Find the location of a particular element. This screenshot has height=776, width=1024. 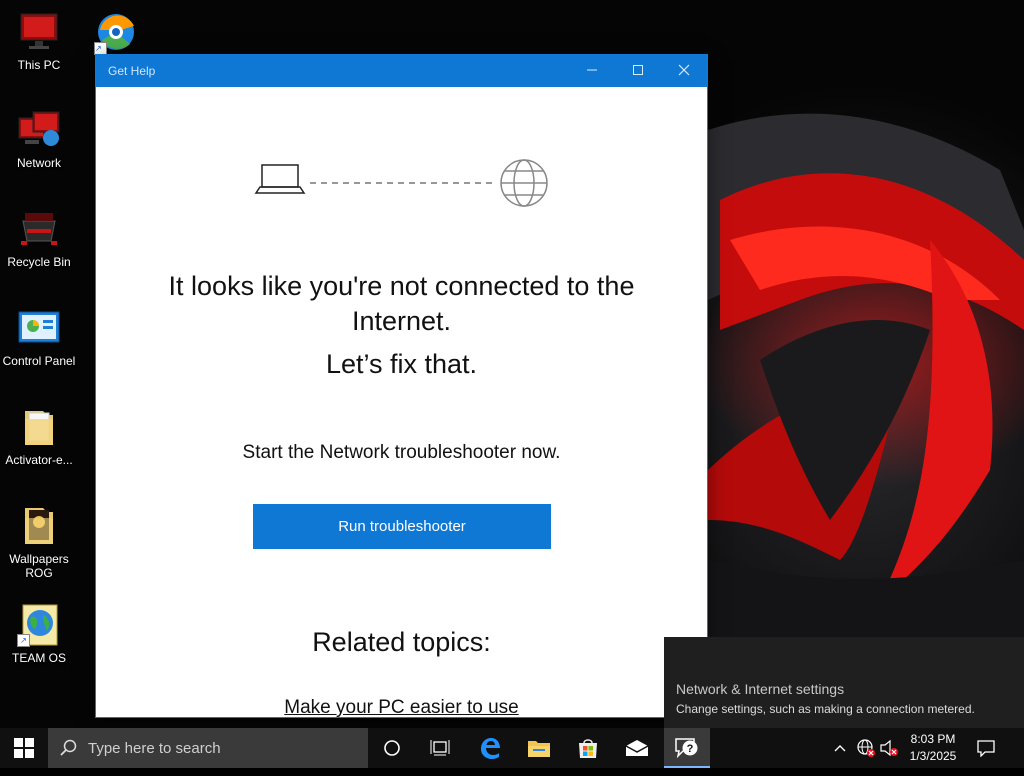

store-bag-icon is located at coordinates (588, 748).